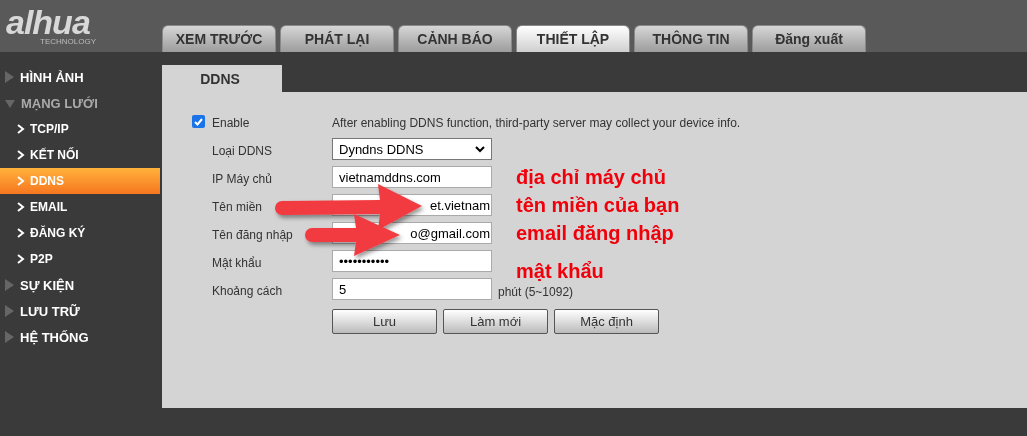  Describe the element at coordinates (10, 103) in the screenshot. I see `collapse-triangle-icon` at that location.